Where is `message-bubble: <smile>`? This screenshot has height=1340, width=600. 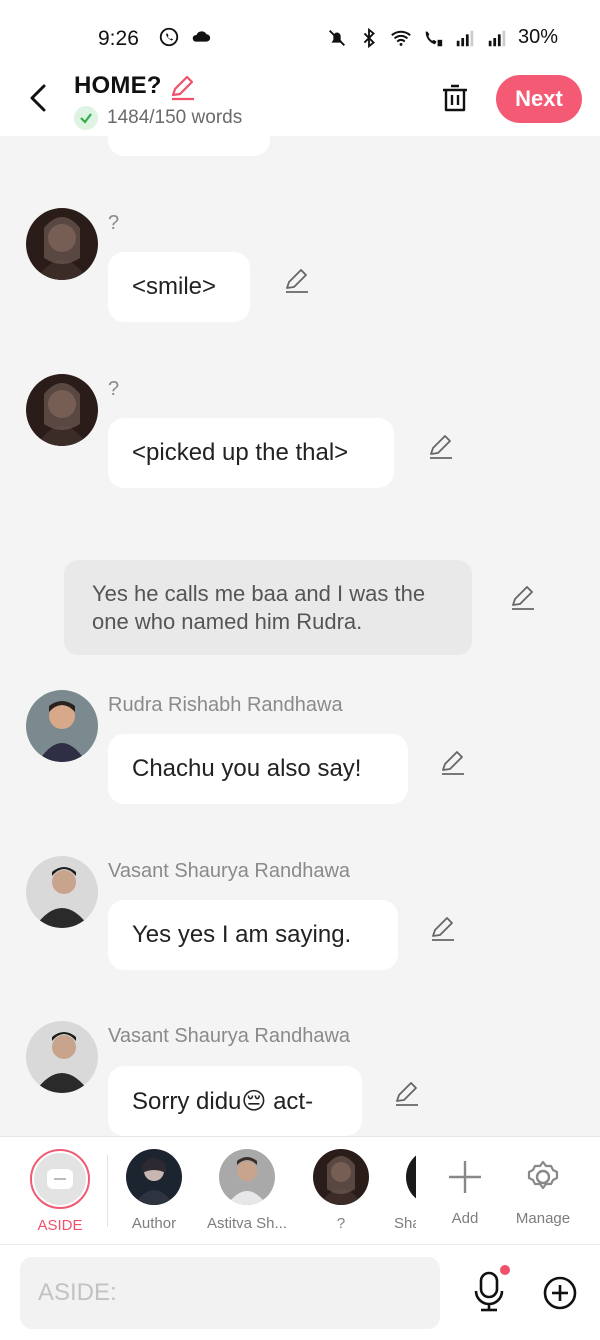 message-bubble: <smile> is located at coordinates (179, 287).